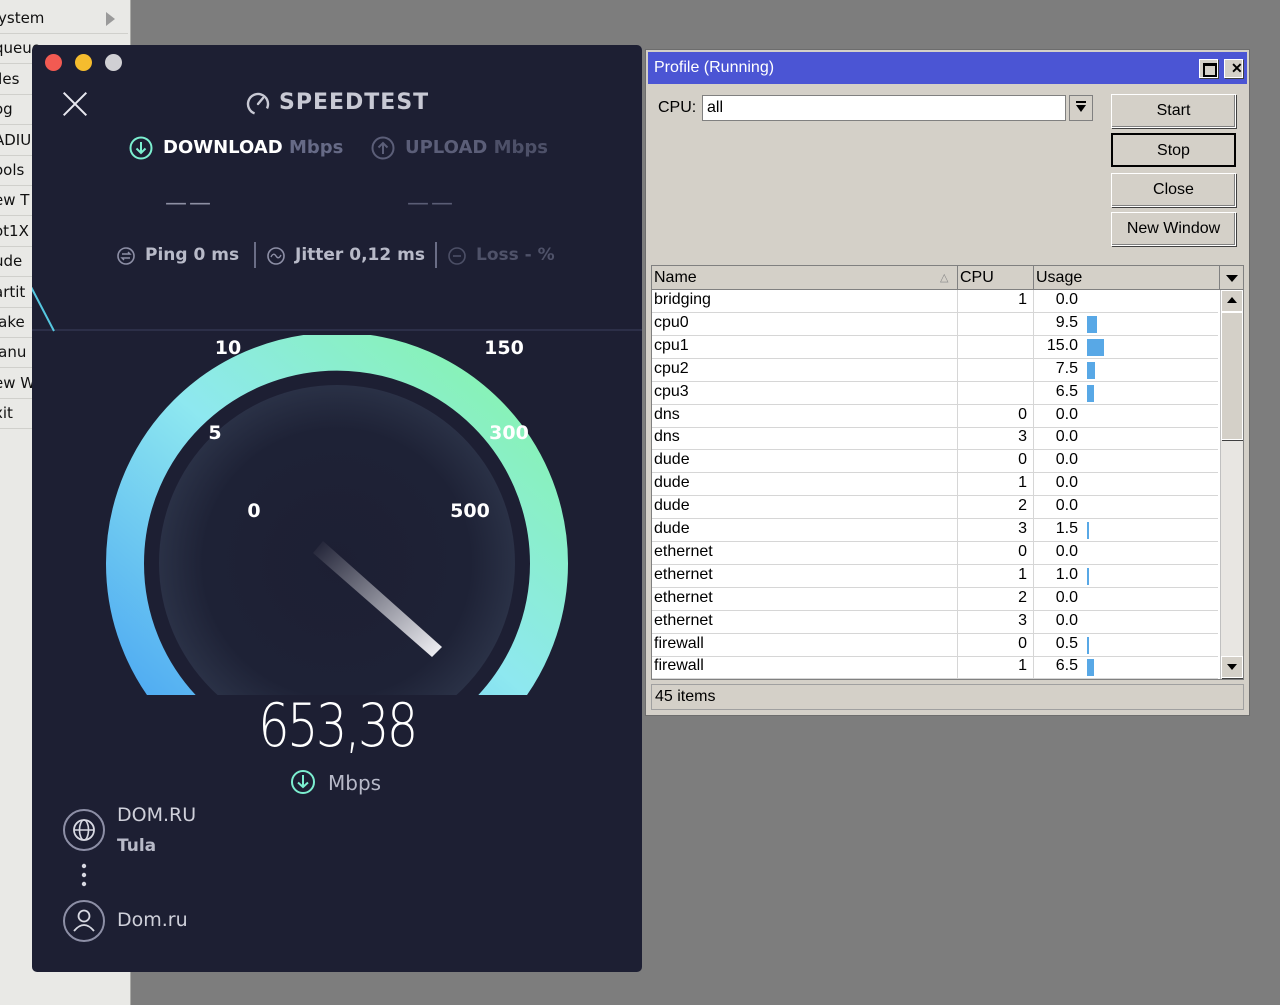 Image resolution: width=1280 pixels, height=1005 pixels. I want to click on speedometer-icon, so click(258, 104).